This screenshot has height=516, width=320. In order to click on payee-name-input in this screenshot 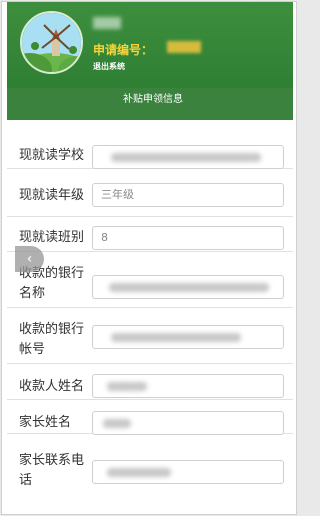, I will do `click(188, 386)`.